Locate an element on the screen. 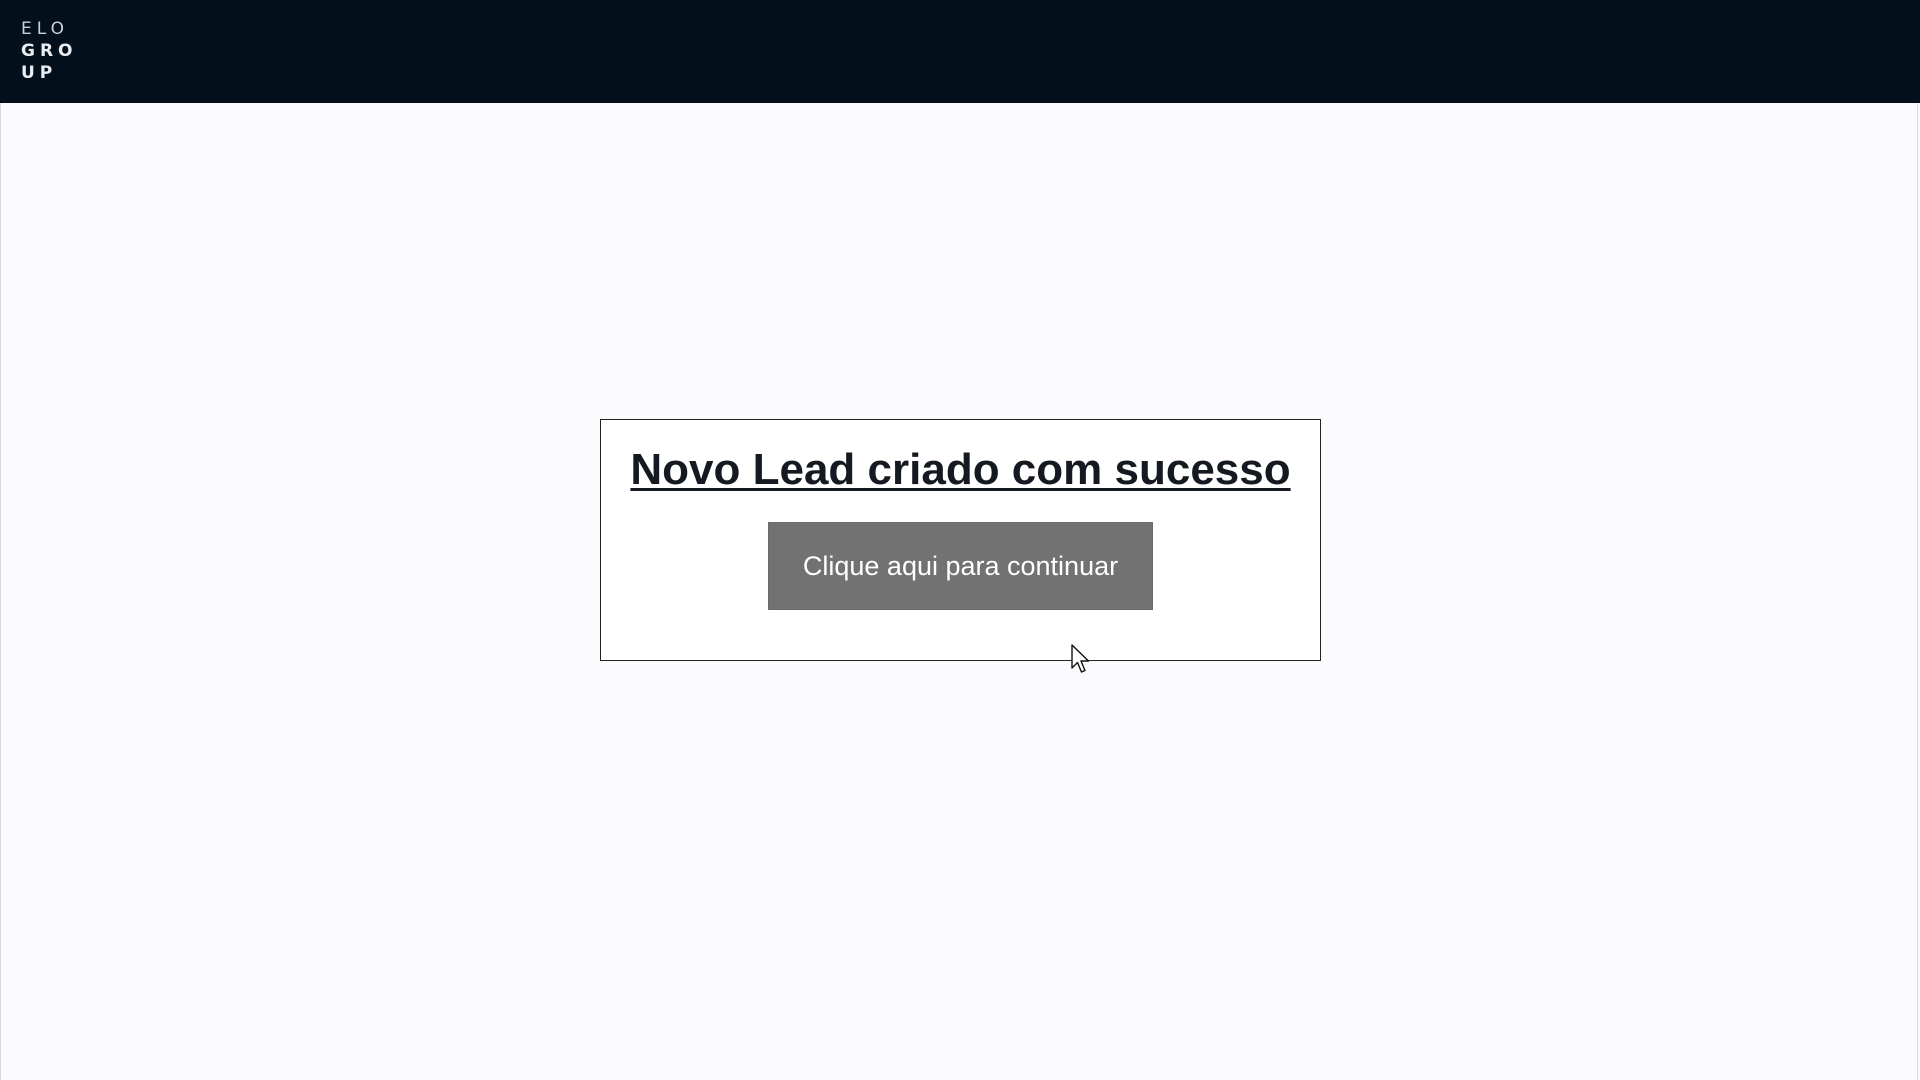 The image size is (1920, 1080). logo-line-2: GRO is located at coordinates (49, 51).